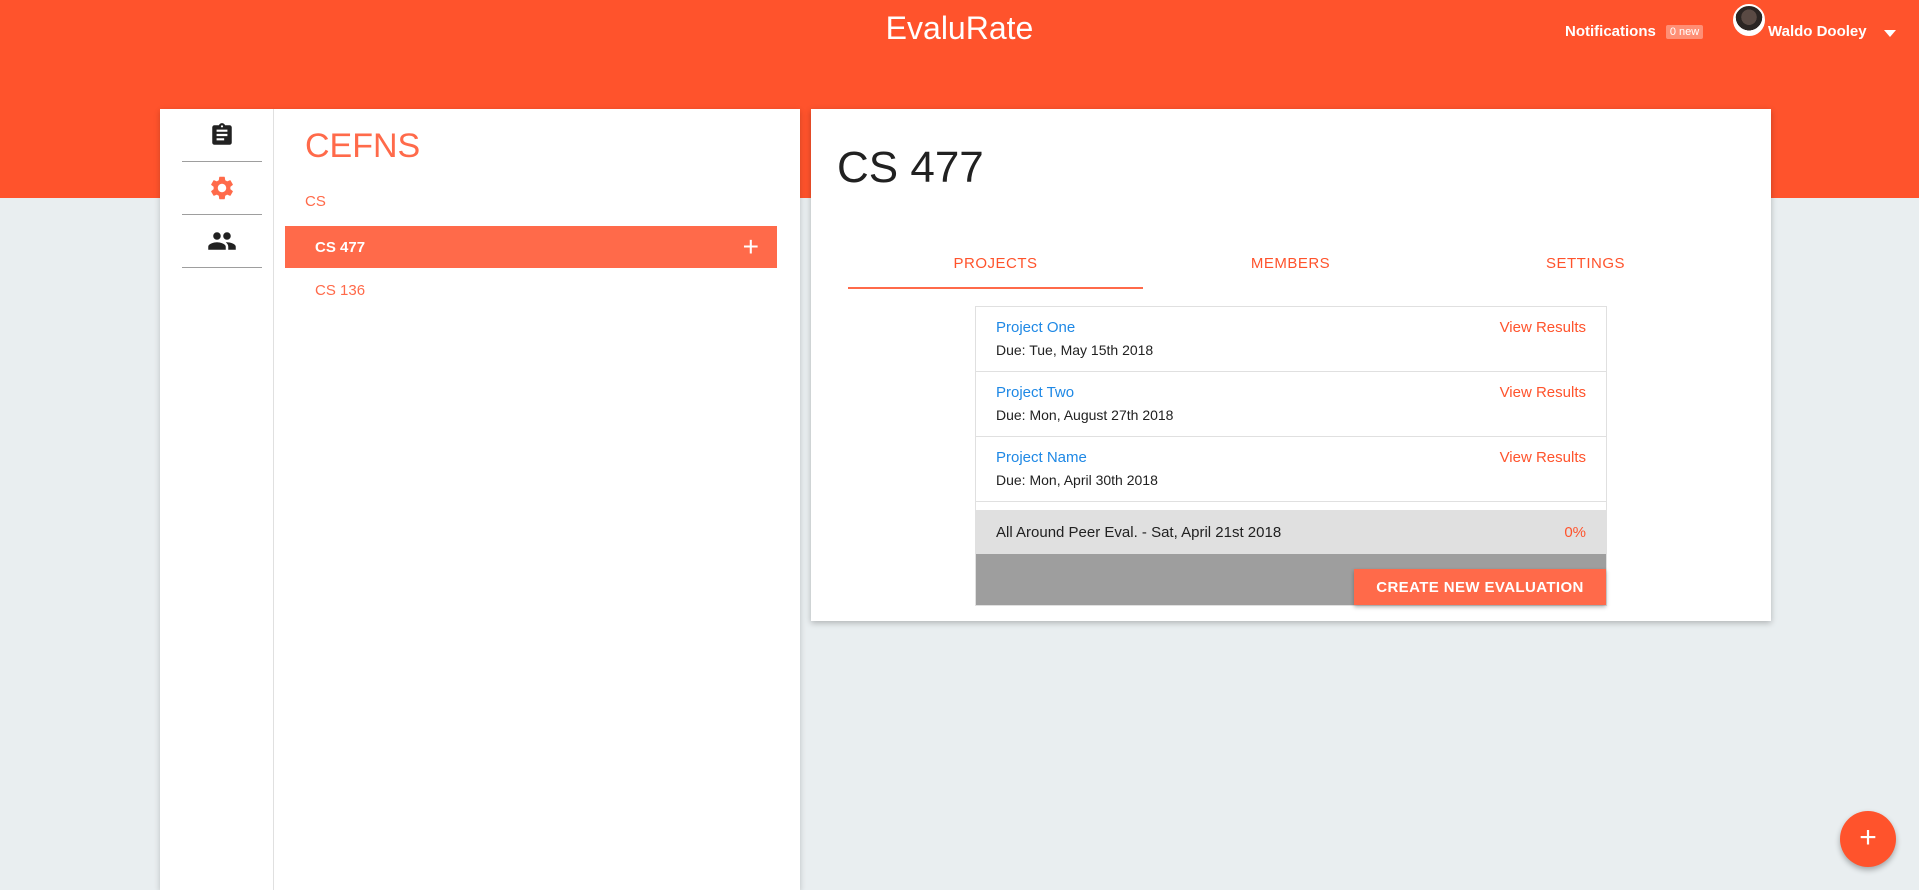 Image resolution: width=1919 pixels, height=890 pixels. Describe the element at coordinates (751, 247) in the screenshot. I see `add-icon: +` at that location.